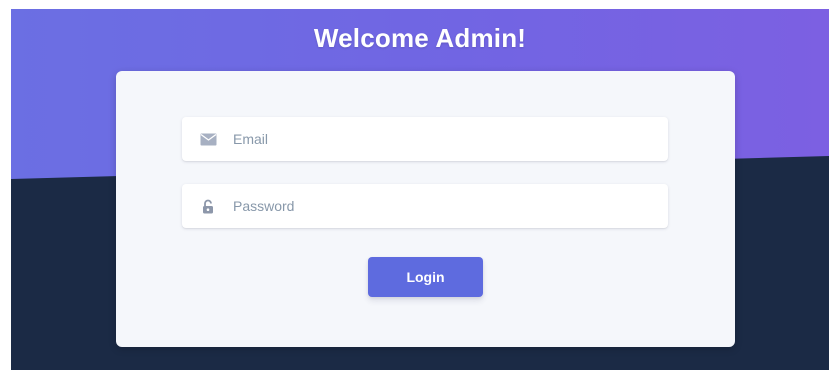 Image resolution: width=838 pixels, height=374 pixels. Describe the element at coordinates (443, 206) in the screenshot. I see `password-input` at that location.